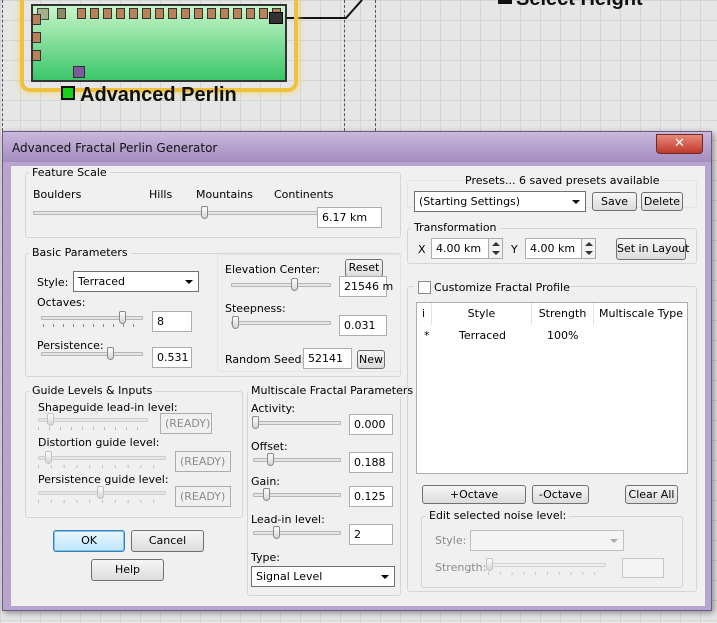 The height and width of the screenshot is (623, 717). Describe the element at coordinates (652, 249) in the screenshot. I see `set-in-layout-button: Set in Layout` at that location.